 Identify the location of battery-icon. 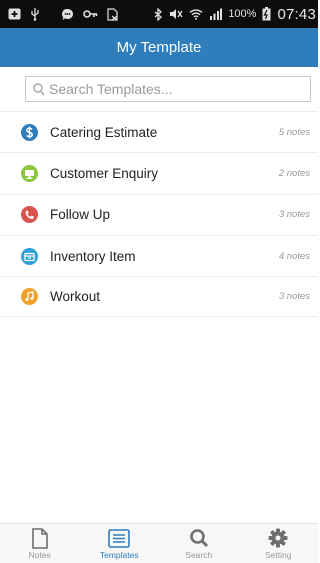
(266, 14).